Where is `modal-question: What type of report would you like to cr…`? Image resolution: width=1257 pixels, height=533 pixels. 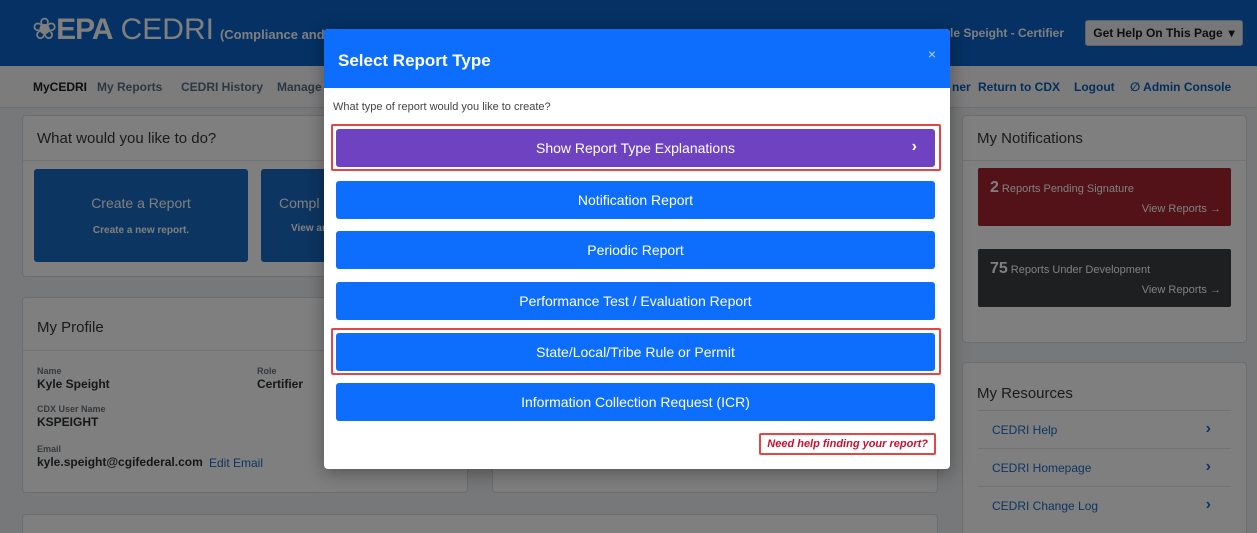
modal-question: What type of report would you like to cr… is located at coordinates (442, 107).